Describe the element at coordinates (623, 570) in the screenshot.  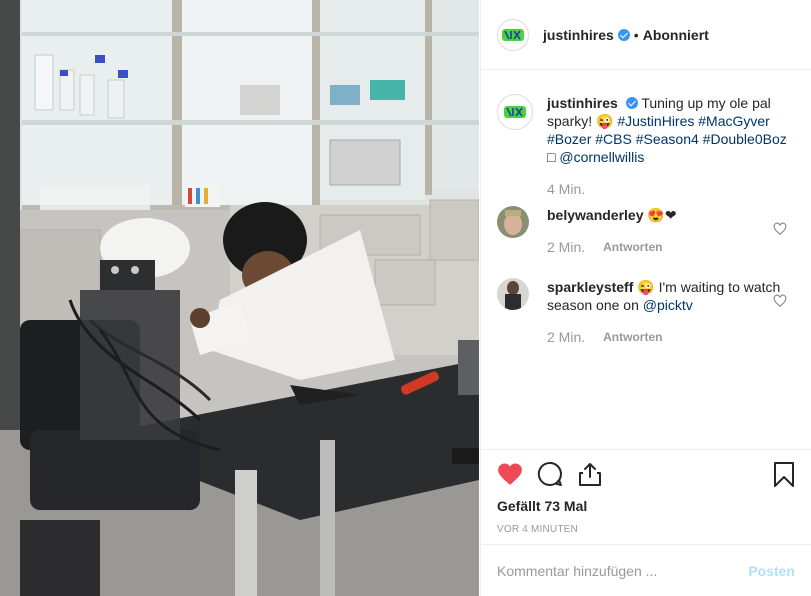
I see `comment-input` at that location.